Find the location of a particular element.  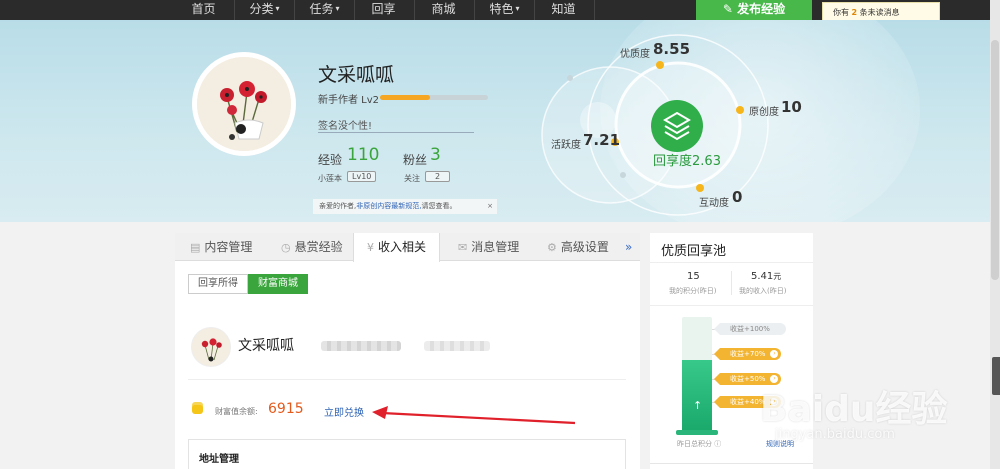

gear-icon: ⚙ is located at coordinates (552, 247).